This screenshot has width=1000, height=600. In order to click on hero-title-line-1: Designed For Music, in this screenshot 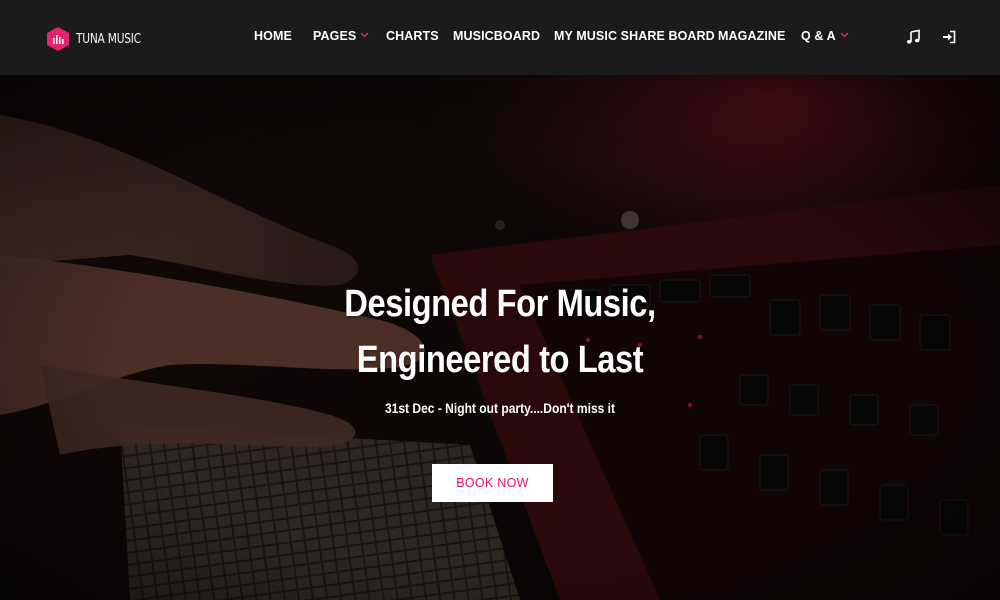, I will do `click(500, 304)`.